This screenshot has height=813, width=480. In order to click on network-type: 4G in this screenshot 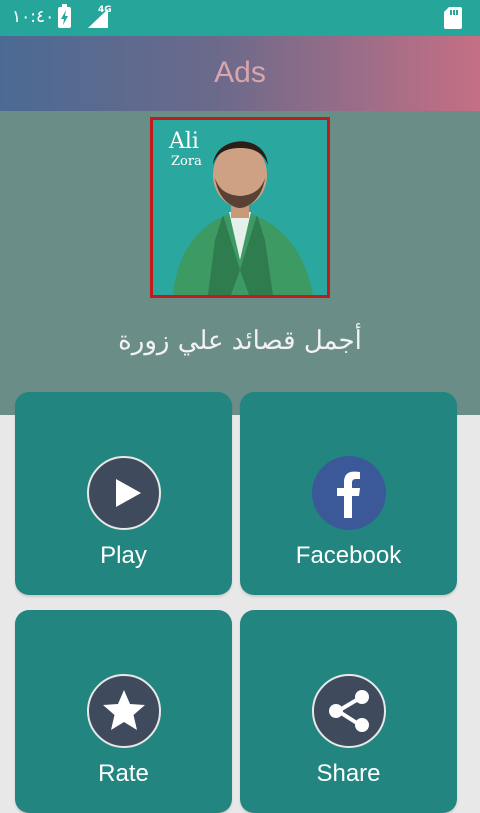, I will do `click(105, 10)`.